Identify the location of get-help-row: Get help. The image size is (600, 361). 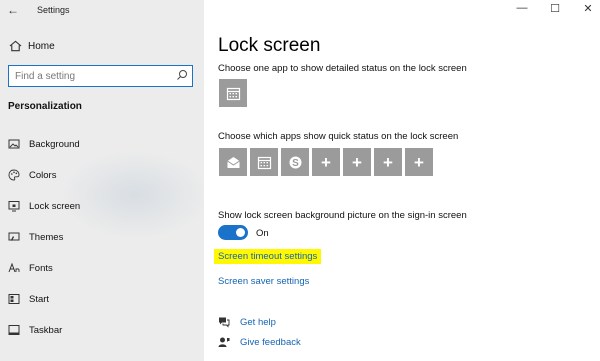
(247, 322).